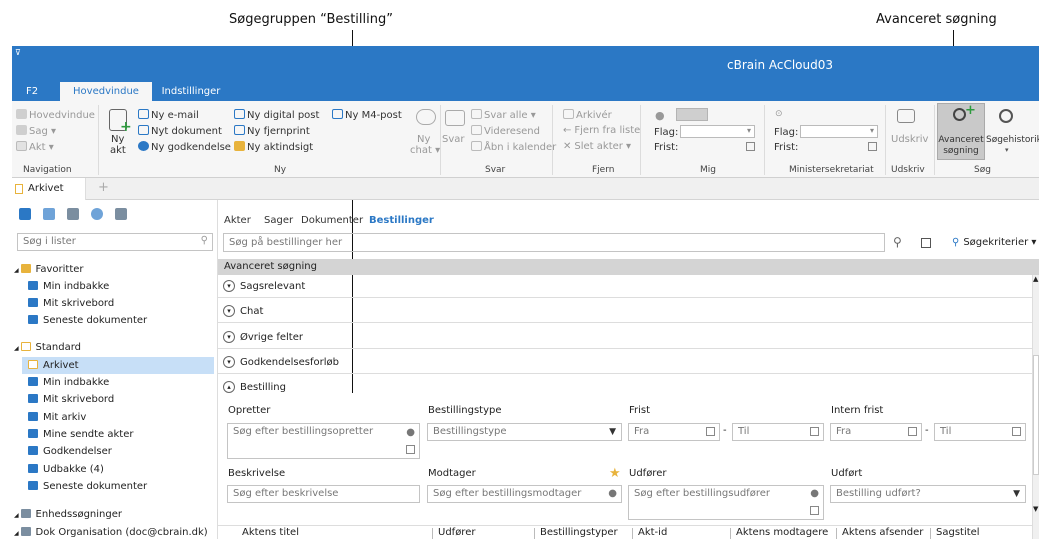 The image size is (1039, 539). I want to click on ny-email-button: Ny e-mail, so click(168, 115).